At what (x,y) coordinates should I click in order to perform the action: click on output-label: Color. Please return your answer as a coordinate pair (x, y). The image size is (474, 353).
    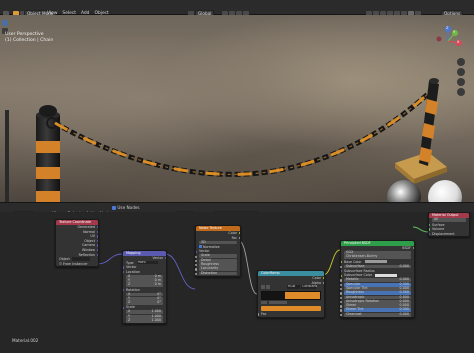
    Looking at the image, I should click on (316, 278).